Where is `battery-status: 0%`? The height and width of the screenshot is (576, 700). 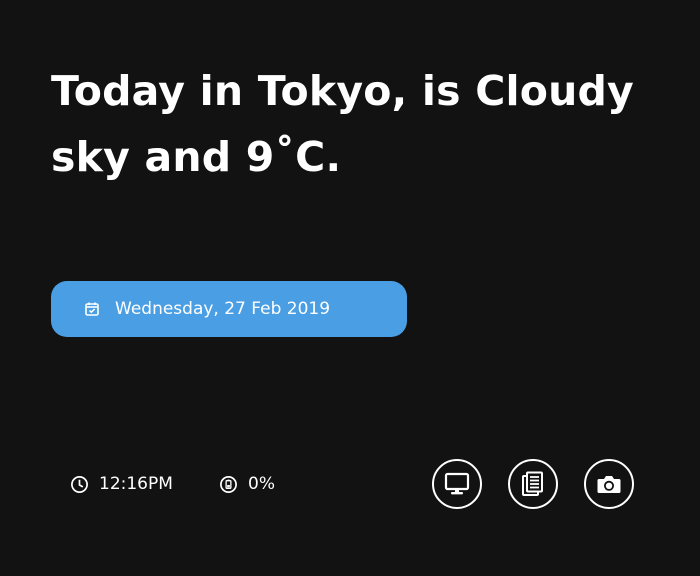
battery-status: 0% is located at coordinates (247, 484).